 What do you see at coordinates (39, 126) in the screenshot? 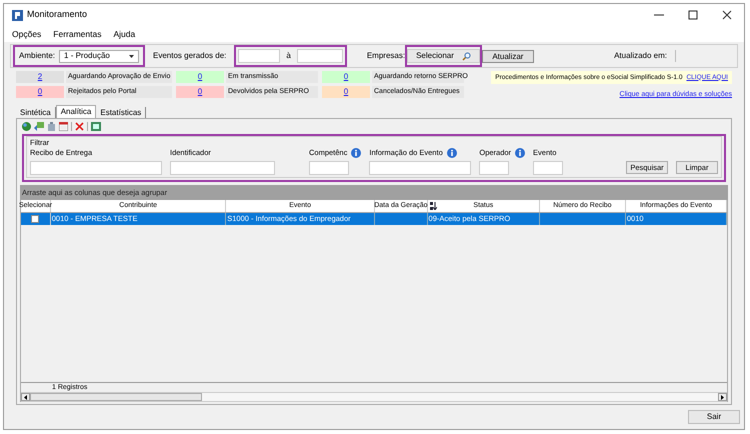
I see `reply-icon` at bounding box center [39, 126].